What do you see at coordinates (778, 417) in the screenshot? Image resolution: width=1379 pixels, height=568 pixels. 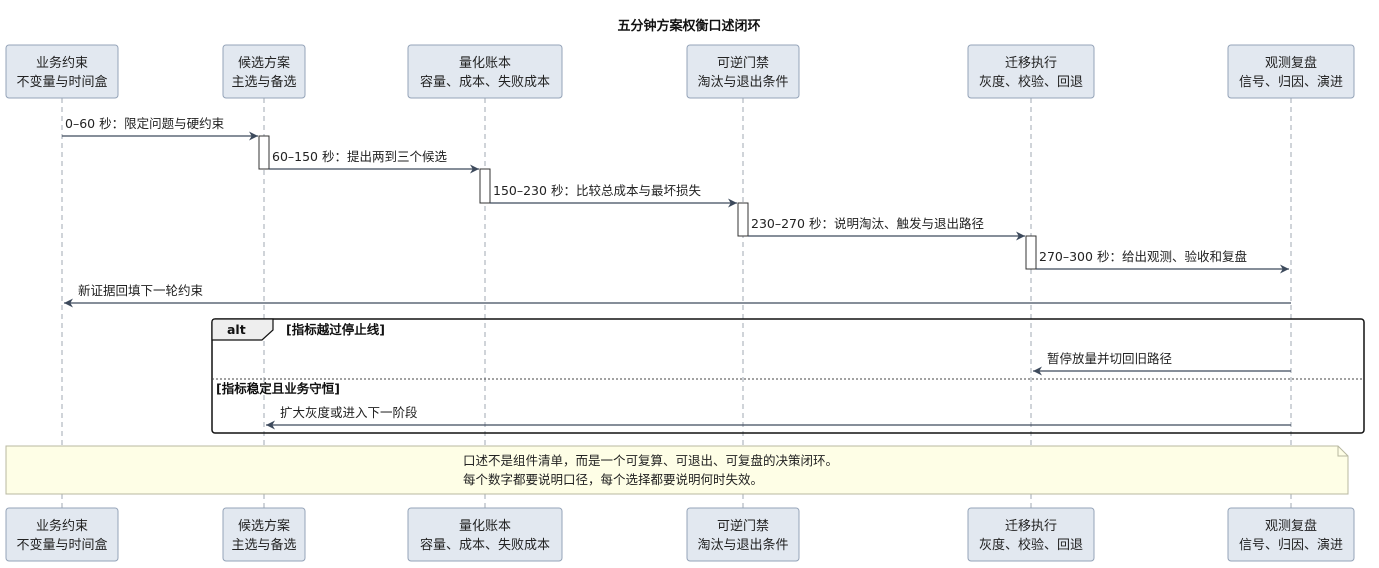 I see `message: 扩大灰度或进入下一阶段` at bounding box center [778, 417].